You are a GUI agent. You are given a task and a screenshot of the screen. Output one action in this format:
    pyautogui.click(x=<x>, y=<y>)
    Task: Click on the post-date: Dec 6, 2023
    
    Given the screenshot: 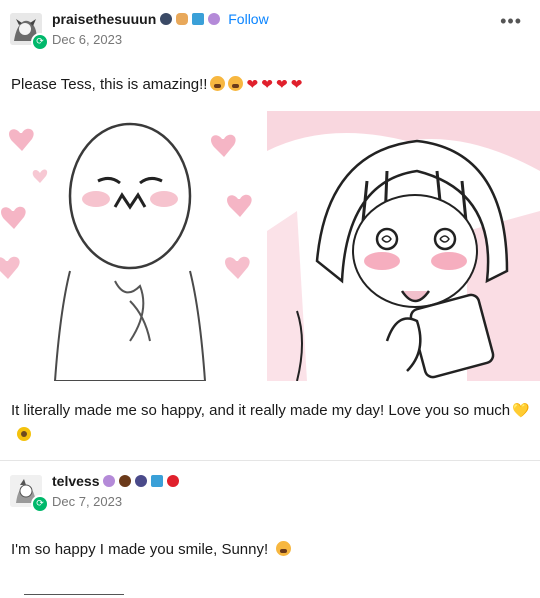 What is the action you would take?
    pyautogui.click(x=87, y=39)
    